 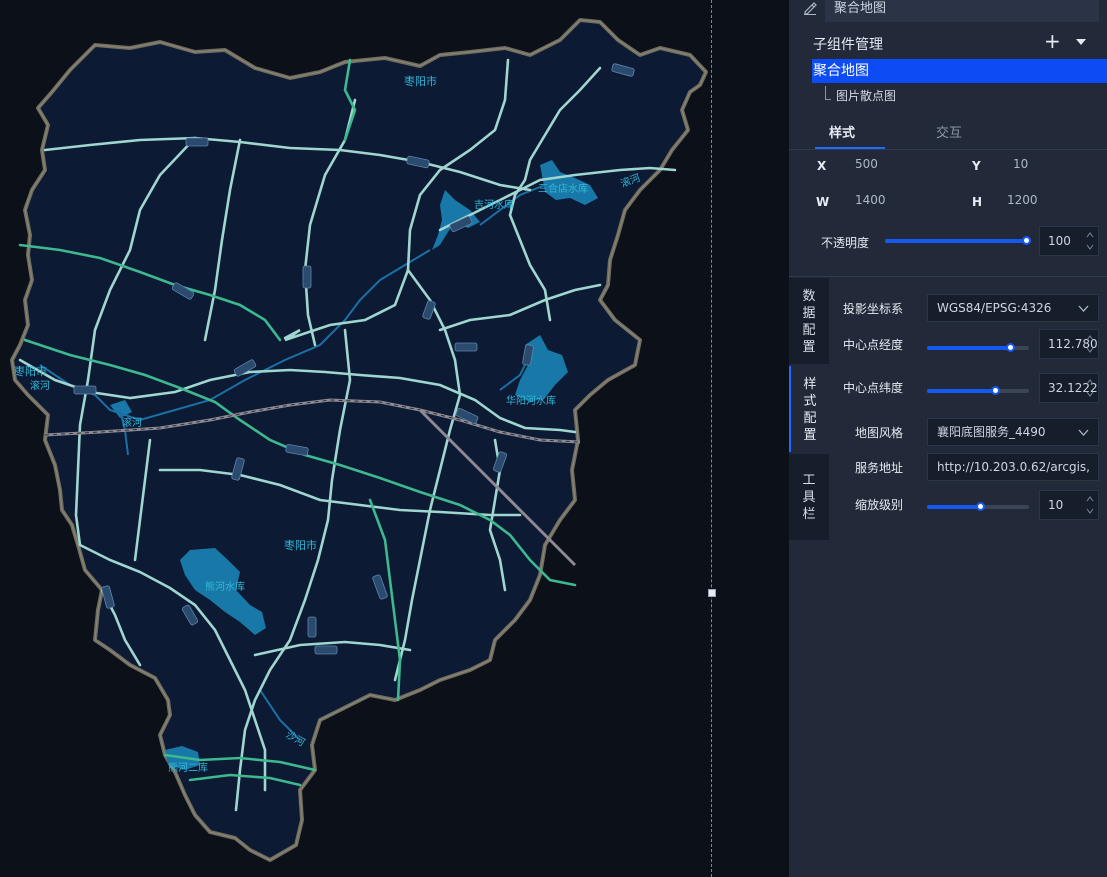 I want to click on tree-connector, so click(x=828, y=93).